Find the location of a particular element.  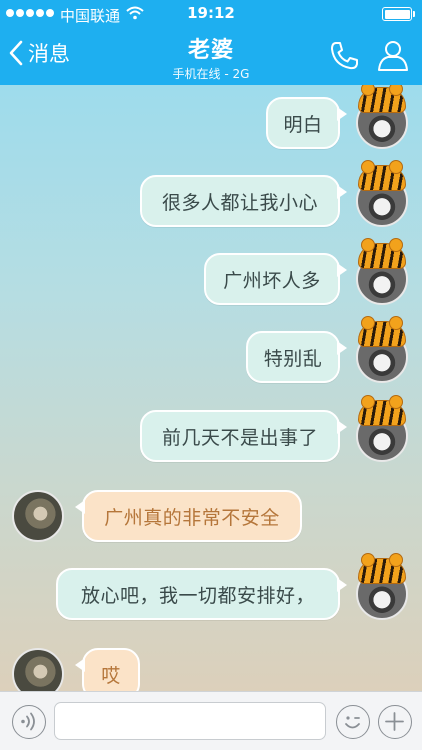

message-bubble: 很多人都让我小心 is located at coordinates (243, 201).